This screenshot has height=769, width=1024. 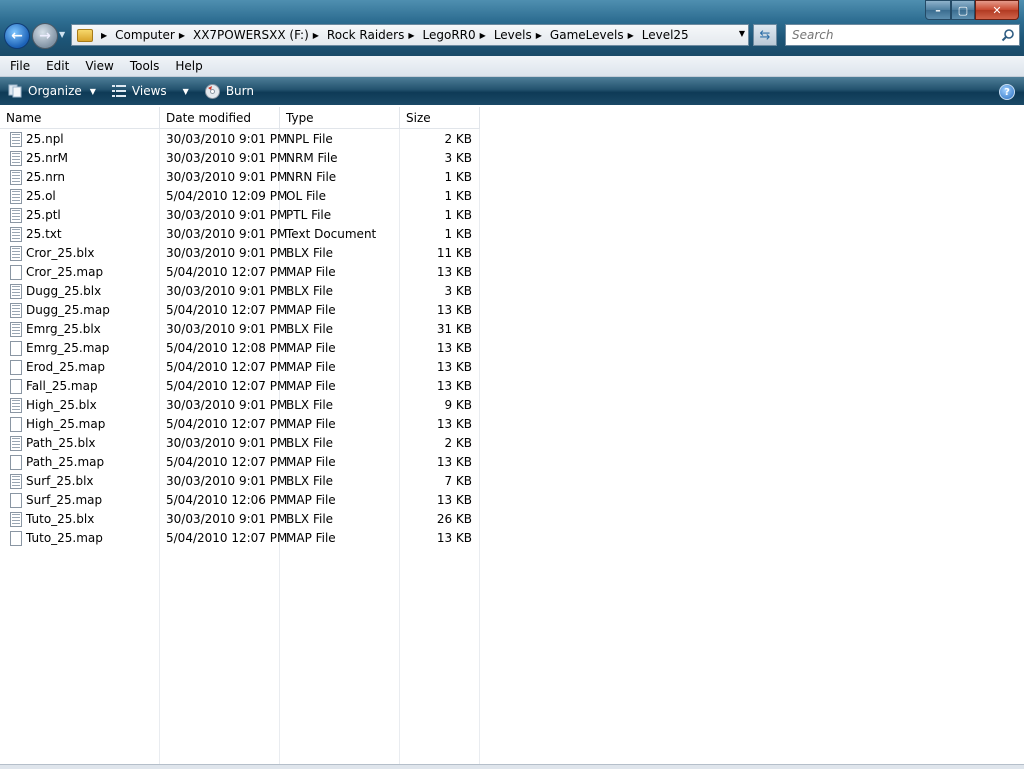 I want to click on column-header-size: Size, so click(x=440, y=118).